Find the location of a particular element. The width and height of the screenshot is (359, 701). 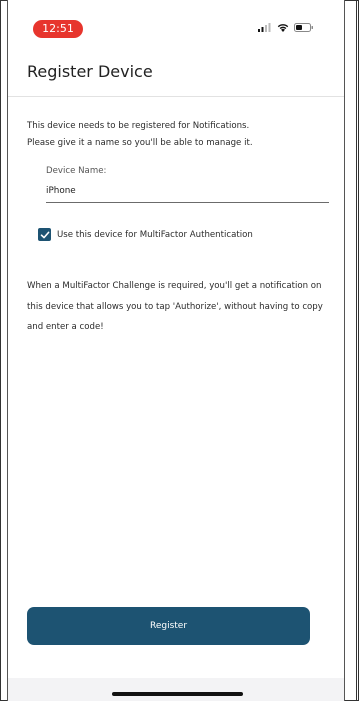

battery-icon is located at coordinates (303, 27).